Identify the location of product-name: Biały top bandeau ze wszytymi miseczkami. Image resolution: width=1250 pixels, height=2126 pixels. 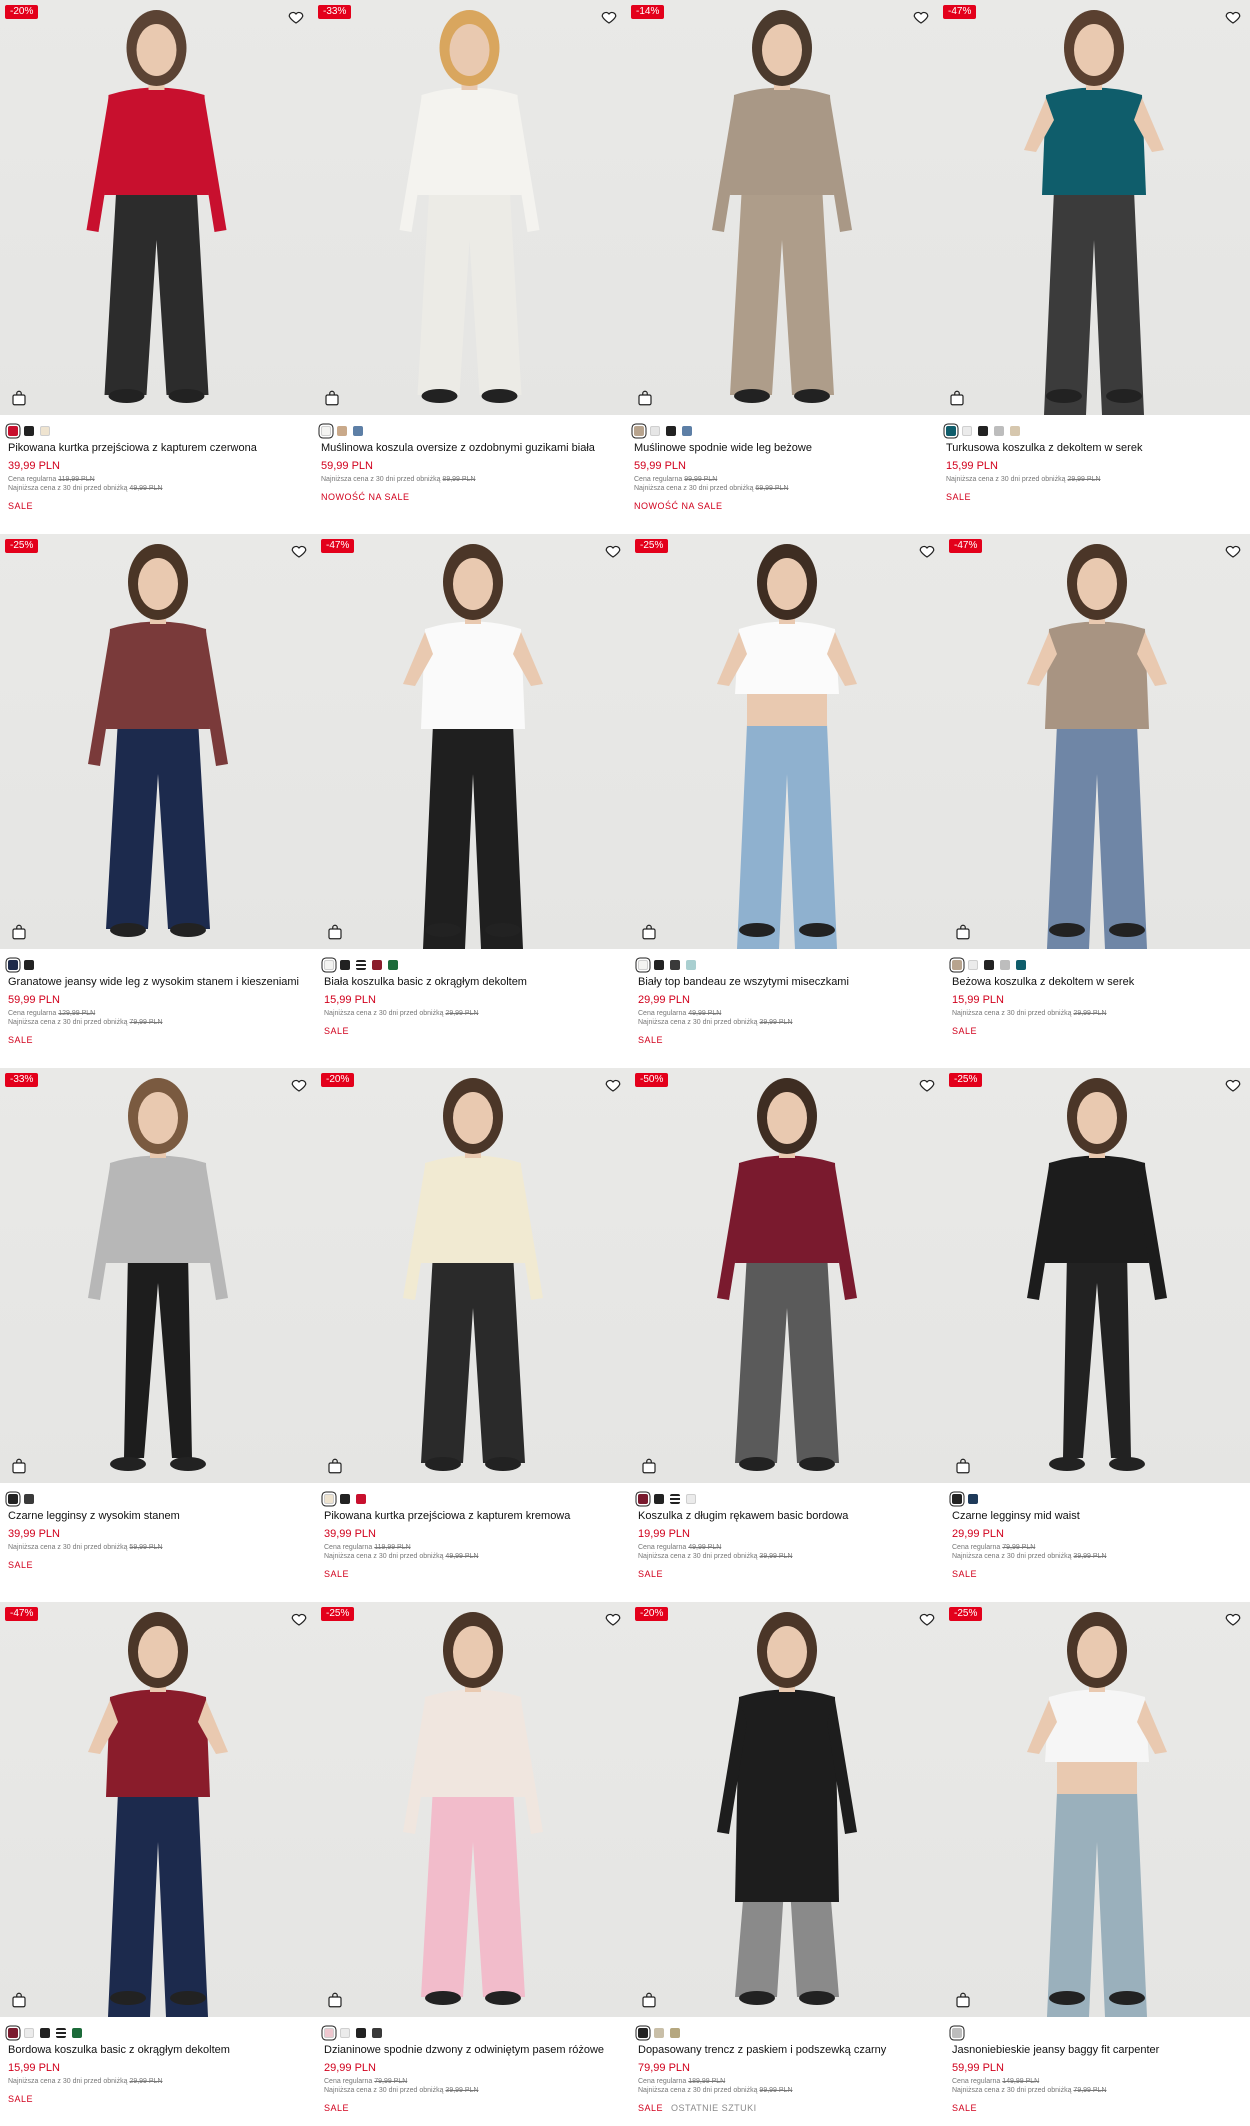
(786, 982).